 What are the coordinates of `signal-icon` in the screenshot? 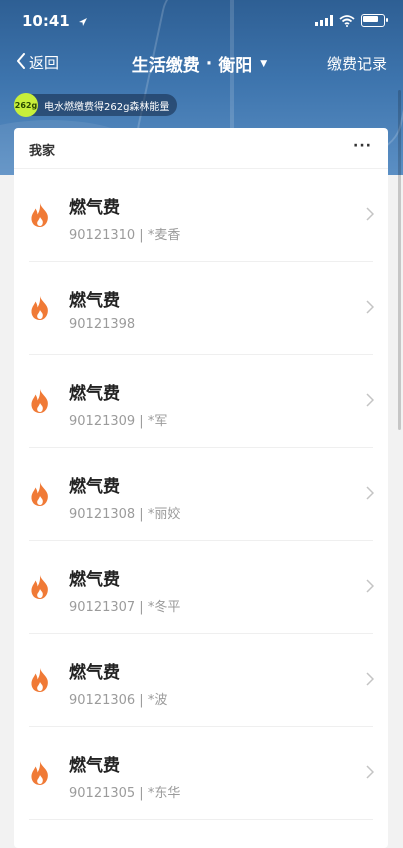 It's located at (324, 20).